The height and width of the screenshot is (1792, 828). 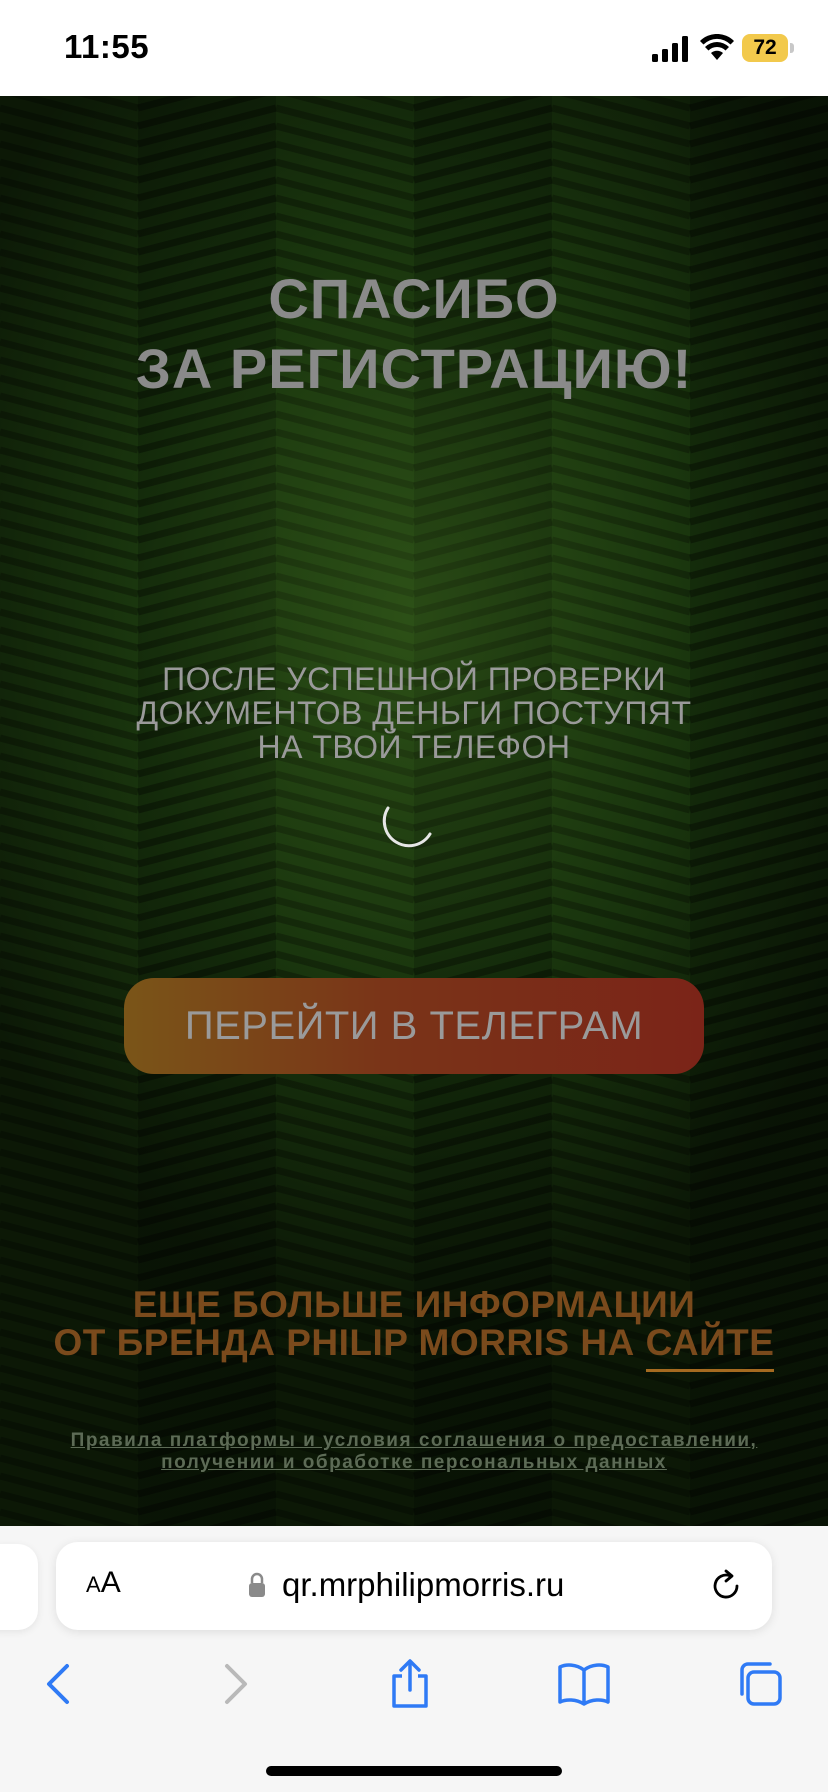 I want to click on page-title: СПАСИБО ЗА РЕГИСТРАЦИЮ!, so click(x=414, y=334).